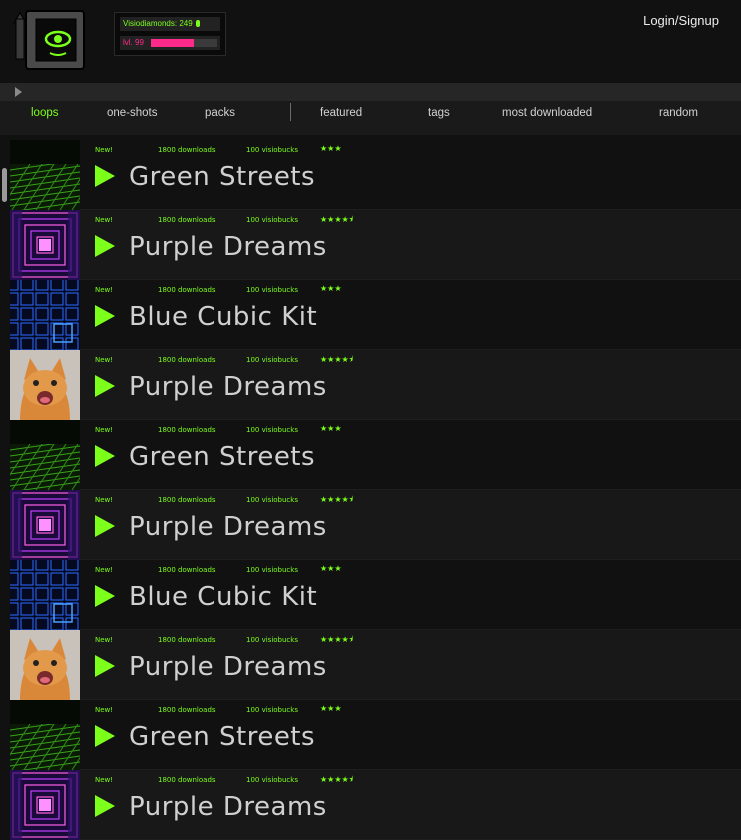 Image resolution: width=741 pixels, height=840 pixels. What do you see at coordinates (370, 41) in the screenshot?
I see `header: Visiodiamonds: 249 lvl. 99 Login/Signup` at bounding box center [370, 41].